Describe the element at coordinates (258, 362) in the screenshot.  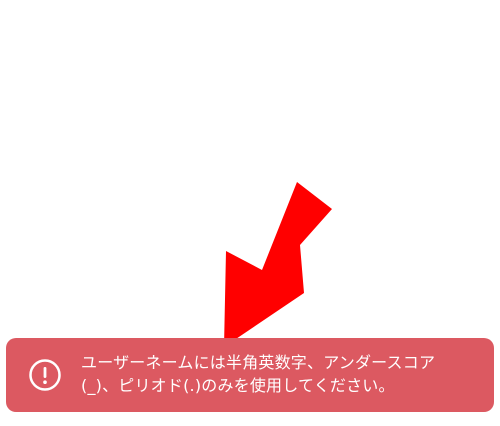
I see `error-message-line-1: ユーザーネームには半角英数字、アンダースコア` at that location.